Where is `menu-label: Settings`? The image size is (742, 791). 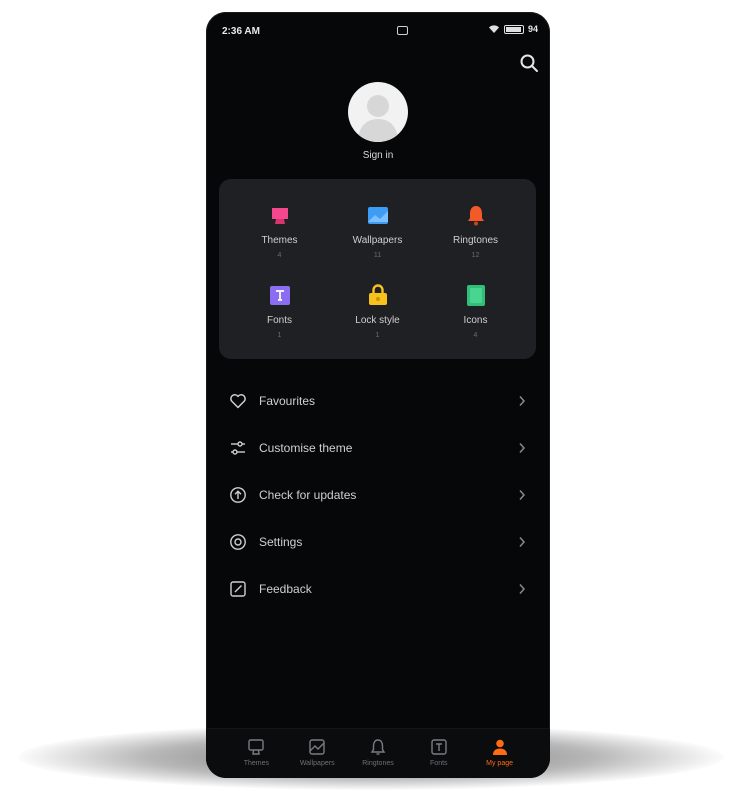
menu-label: Settings is located at coordinates (281, 542).